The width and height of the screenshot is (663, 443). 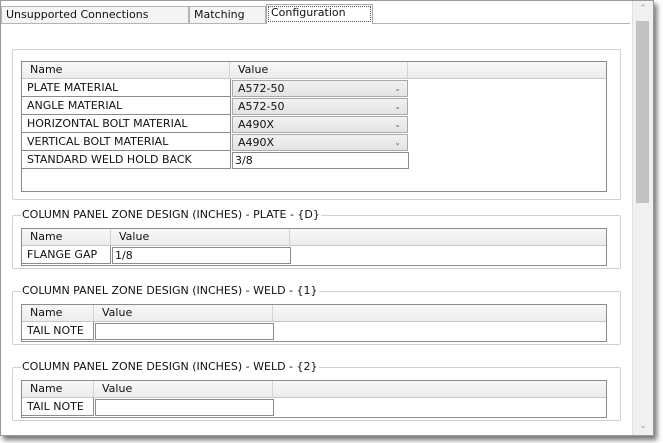 I want to click on tab-unsupported-connections: Unsupported Connections, so click(x=95, y=14).